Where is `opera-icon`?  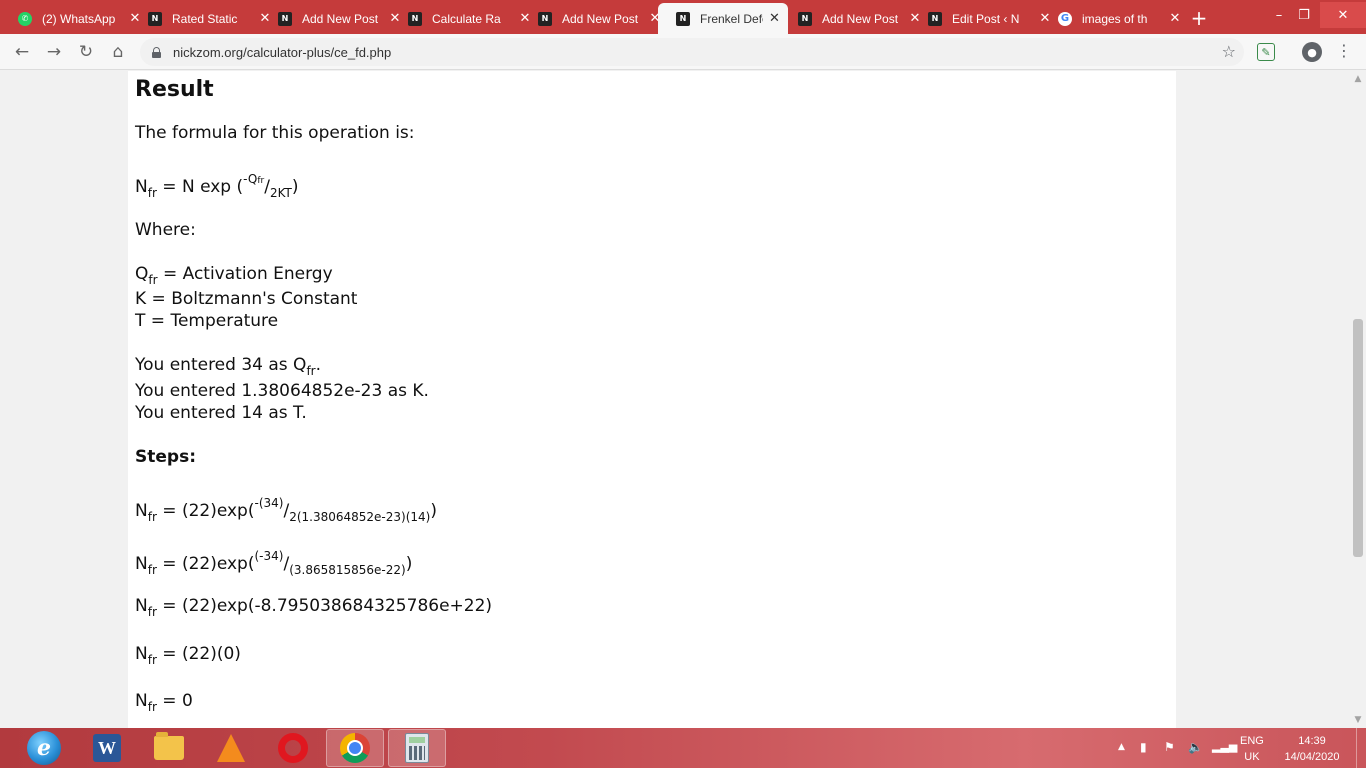
opera-icon is located at coordinates (293, 748).